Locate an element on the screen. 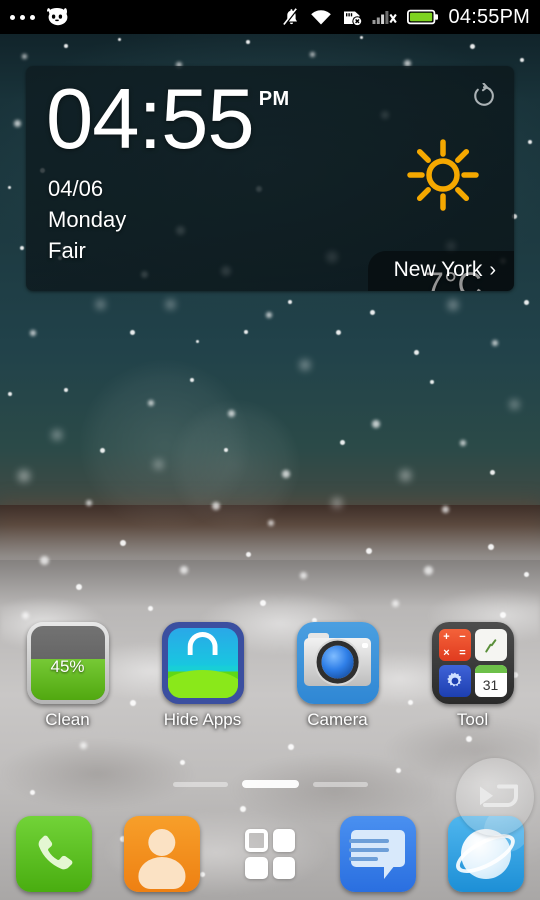  messaging-bubble-icon is located at coordinates (378, 854).